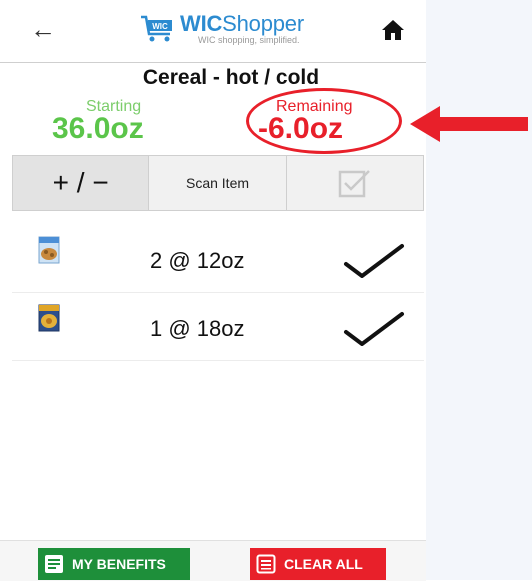 This screenshot has height=581, width=532. What do you see at coordinates (323, 564) in the screenshot?
I see `clear-all-label: CLEAR ALL` at bounding box center [323, 564].